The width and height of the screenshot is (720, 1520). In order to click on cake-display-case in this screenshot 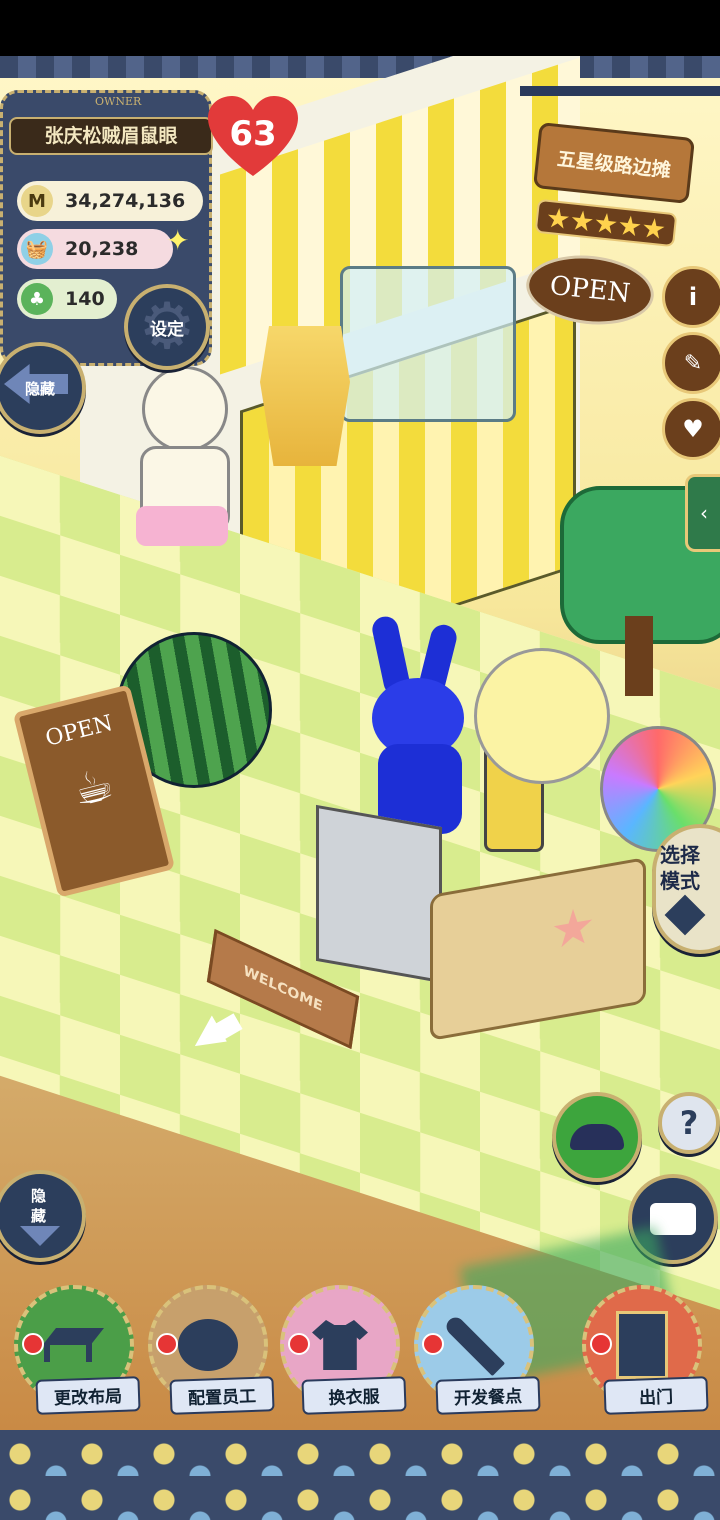, I will do `click(428, 344)`.